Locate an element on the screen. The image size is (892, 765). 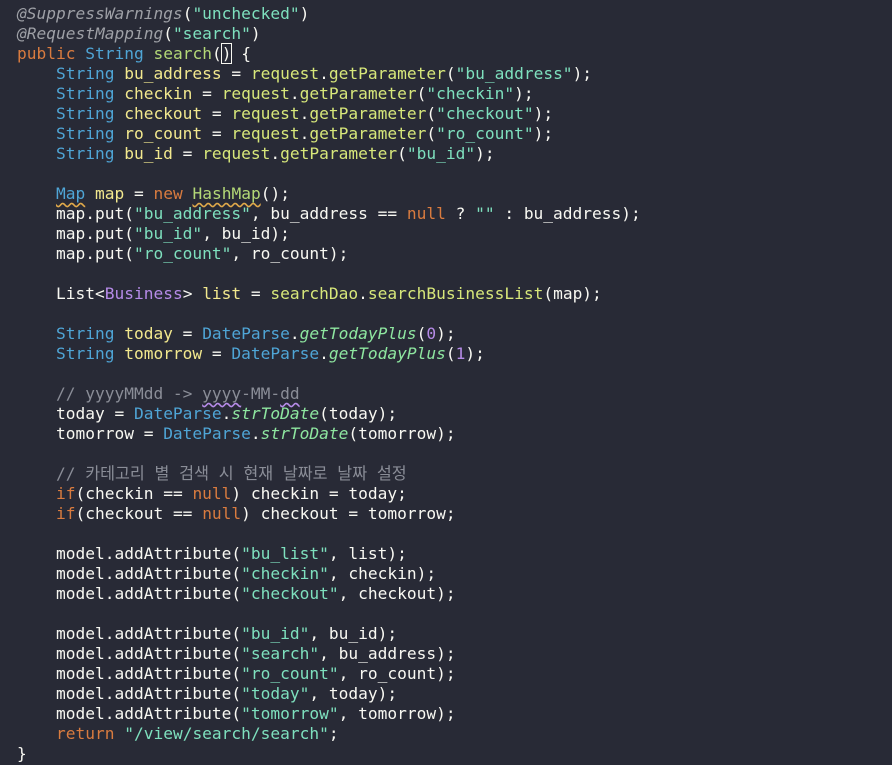
code-token: if is located at coordinates (65, 493).